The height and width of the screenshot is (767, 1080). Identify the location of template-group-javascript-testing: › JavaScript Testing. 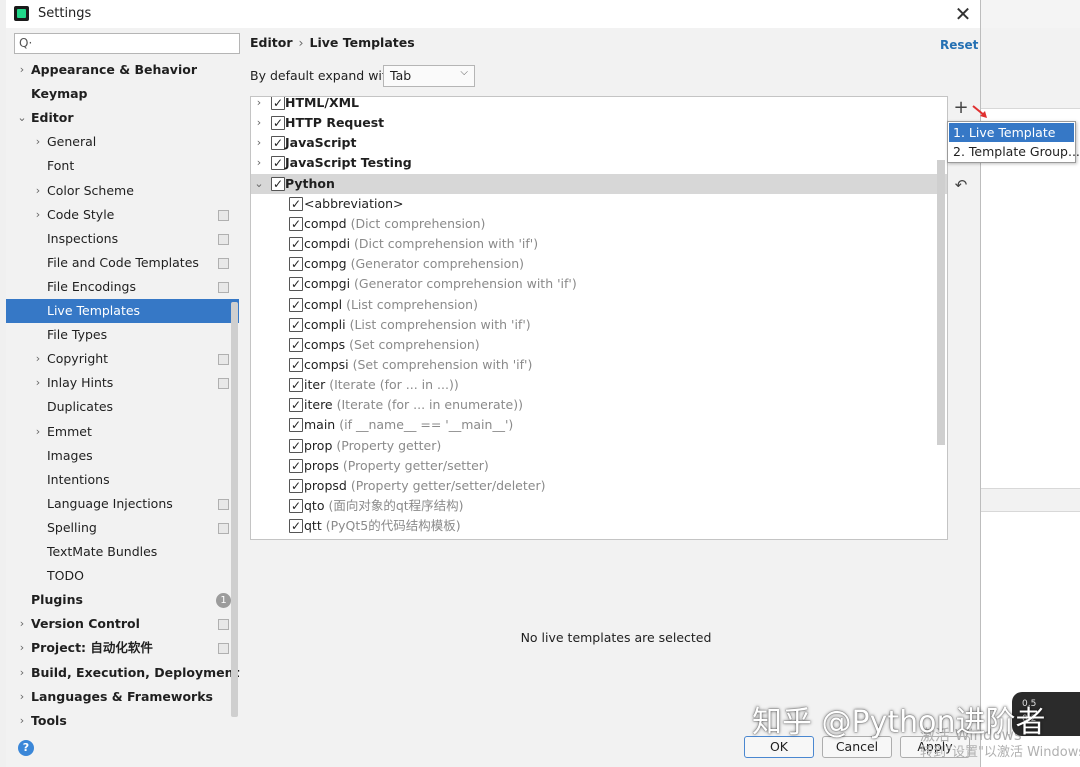
(599, 163).